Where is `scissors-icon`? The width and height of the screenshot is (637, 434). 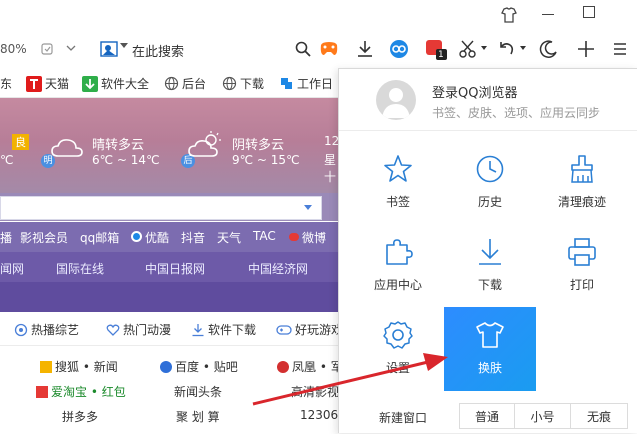
scissors-icon is located at coordinates (468, 49).